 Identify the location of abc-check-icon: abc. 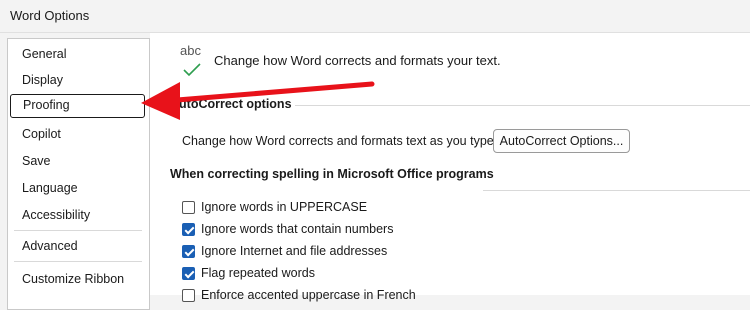
(193, 60).